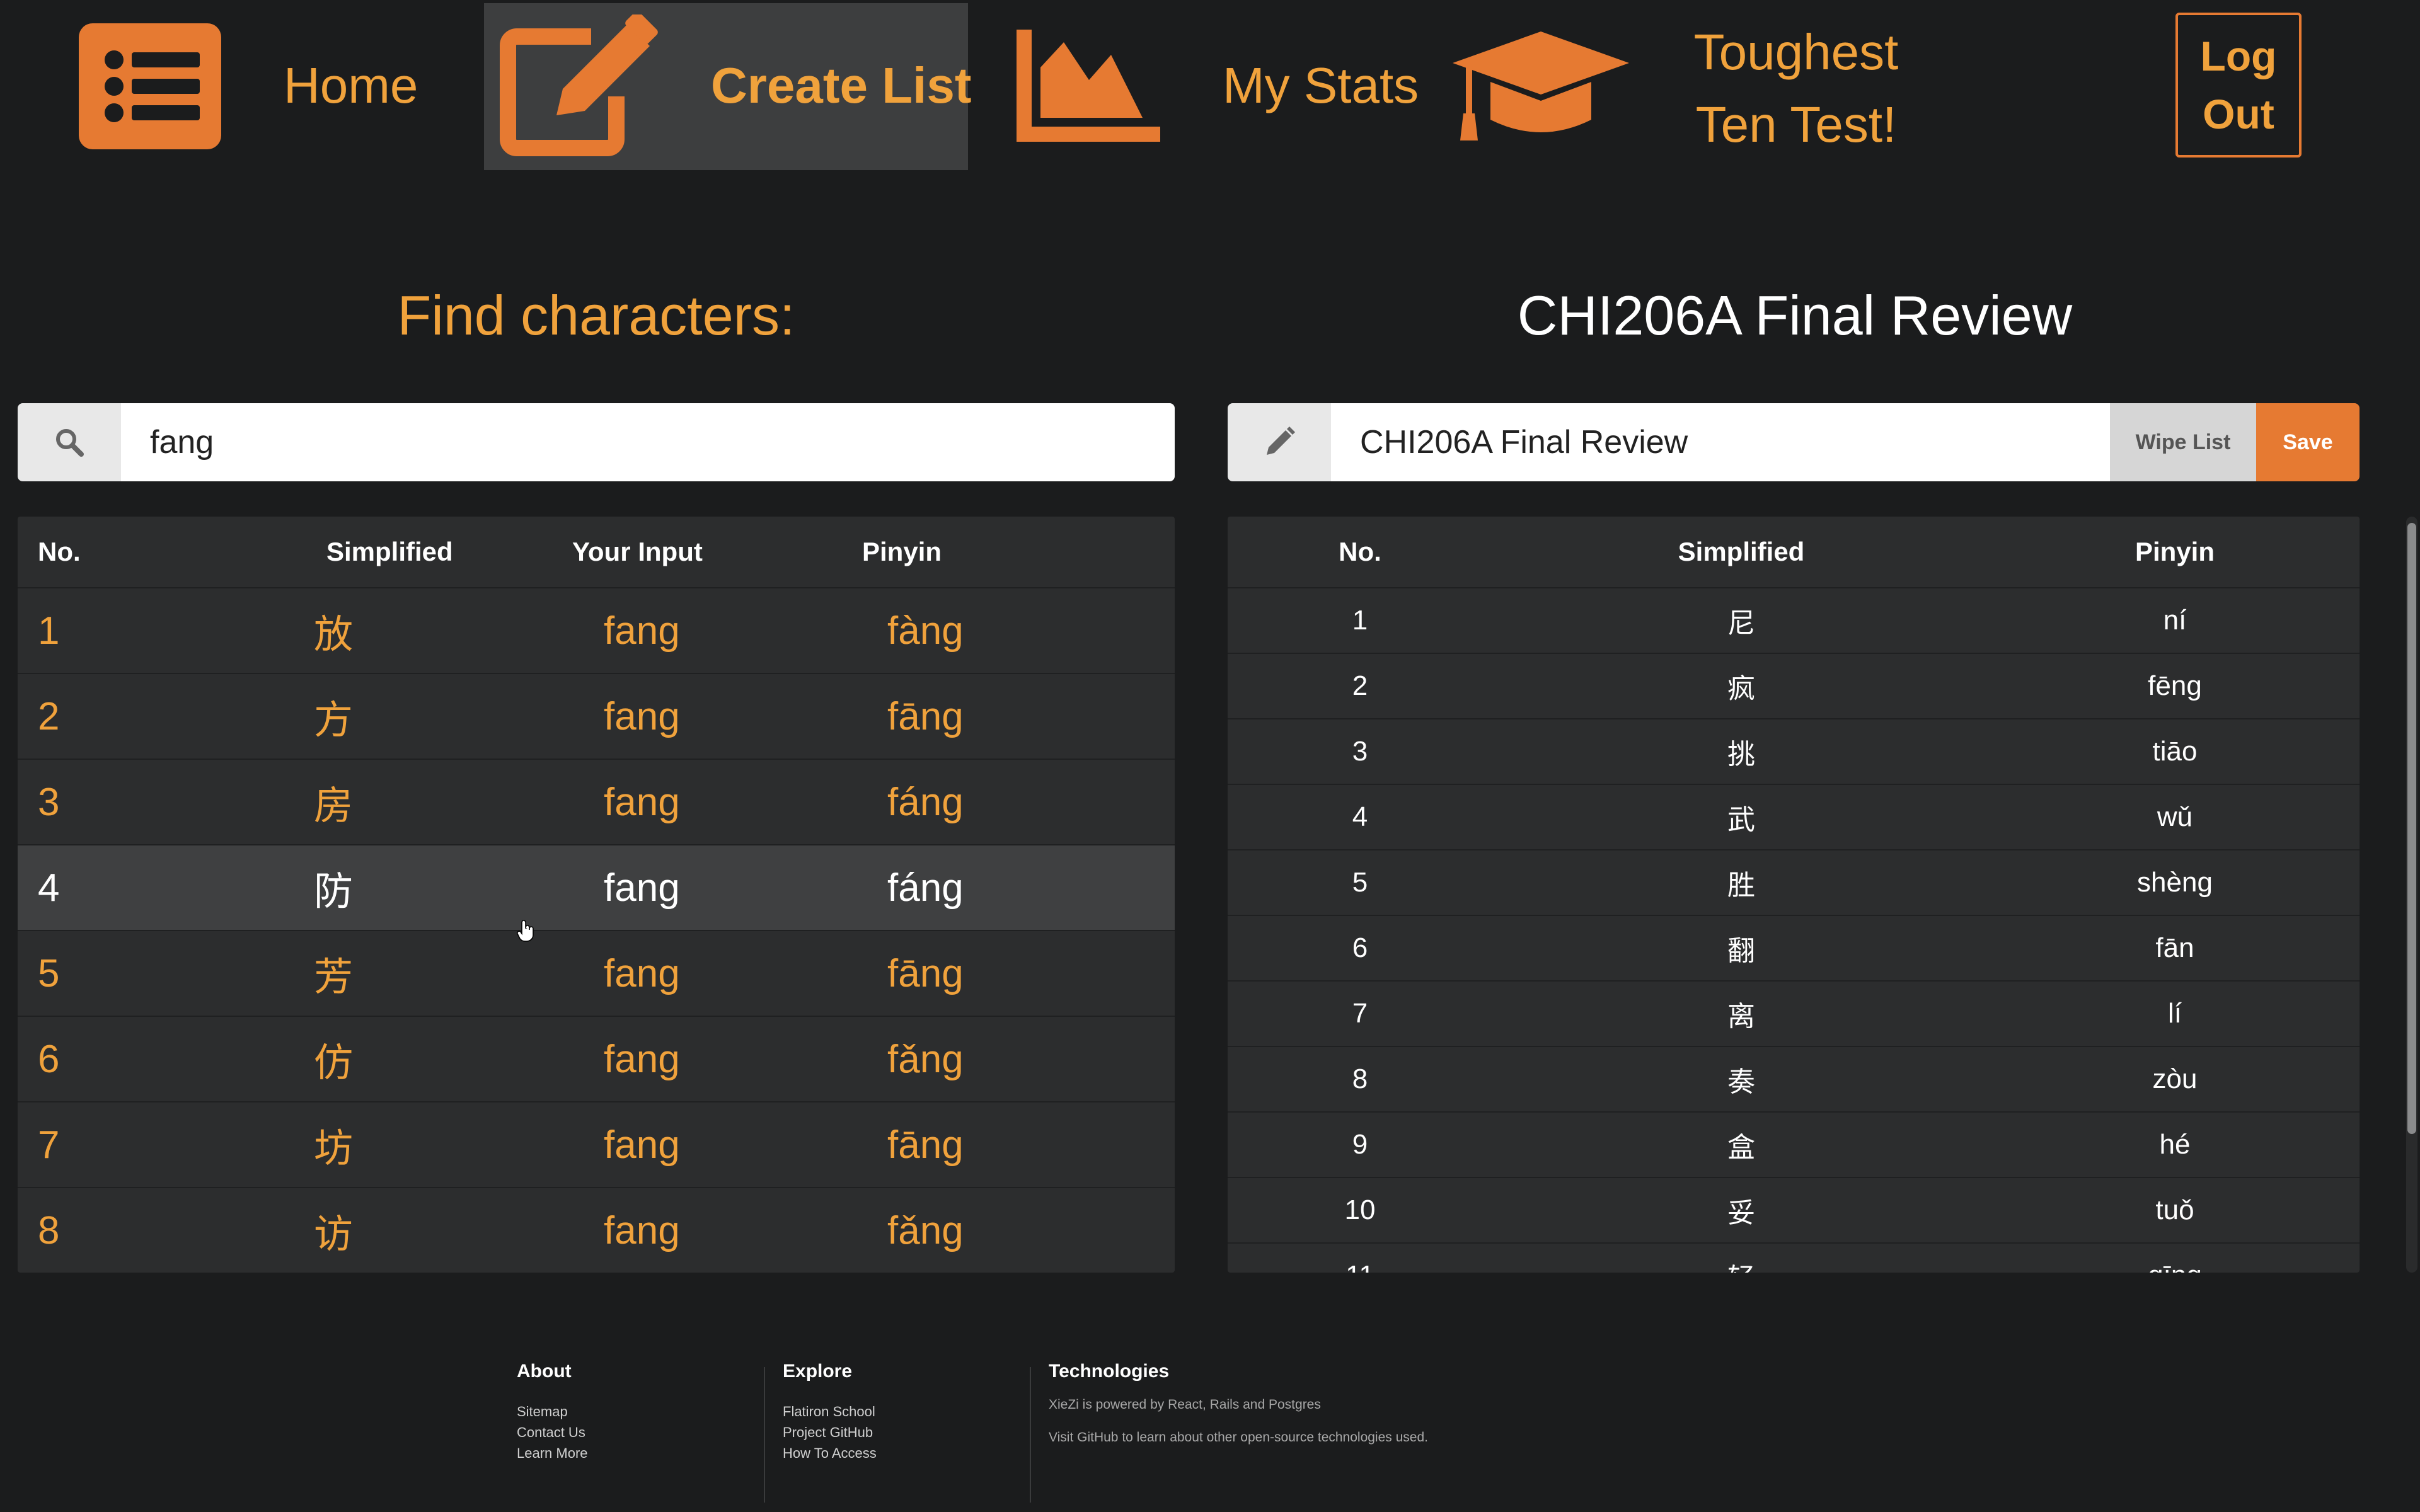 This screenshot has height=1512, width=2420. I want to click on review-list-row: 2 疯 fēng, so click(1794, 686).